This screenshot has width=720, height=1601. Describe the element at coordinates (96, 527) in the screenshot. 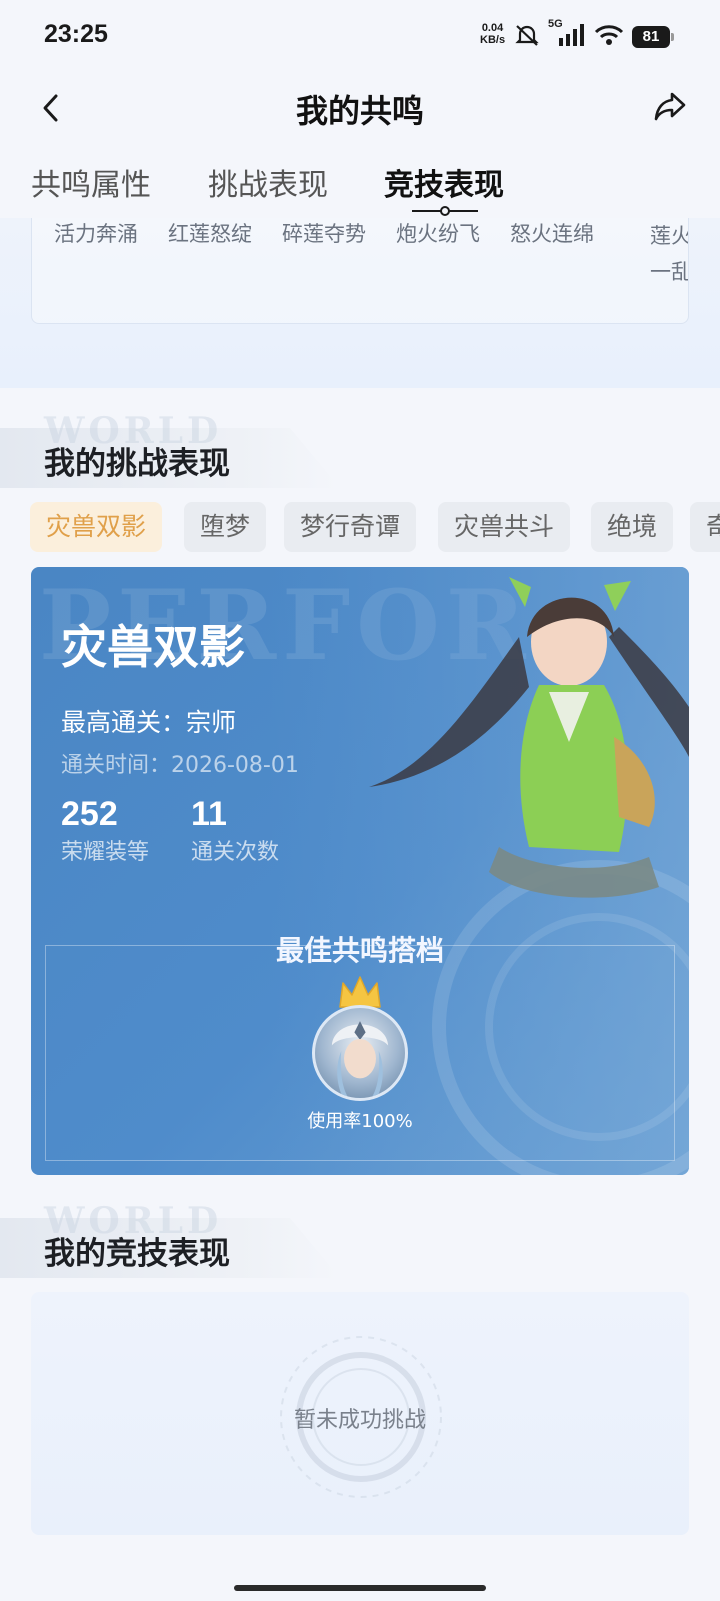

I see `chip-disaster-beast-dual: 灾兽双影` at that location.